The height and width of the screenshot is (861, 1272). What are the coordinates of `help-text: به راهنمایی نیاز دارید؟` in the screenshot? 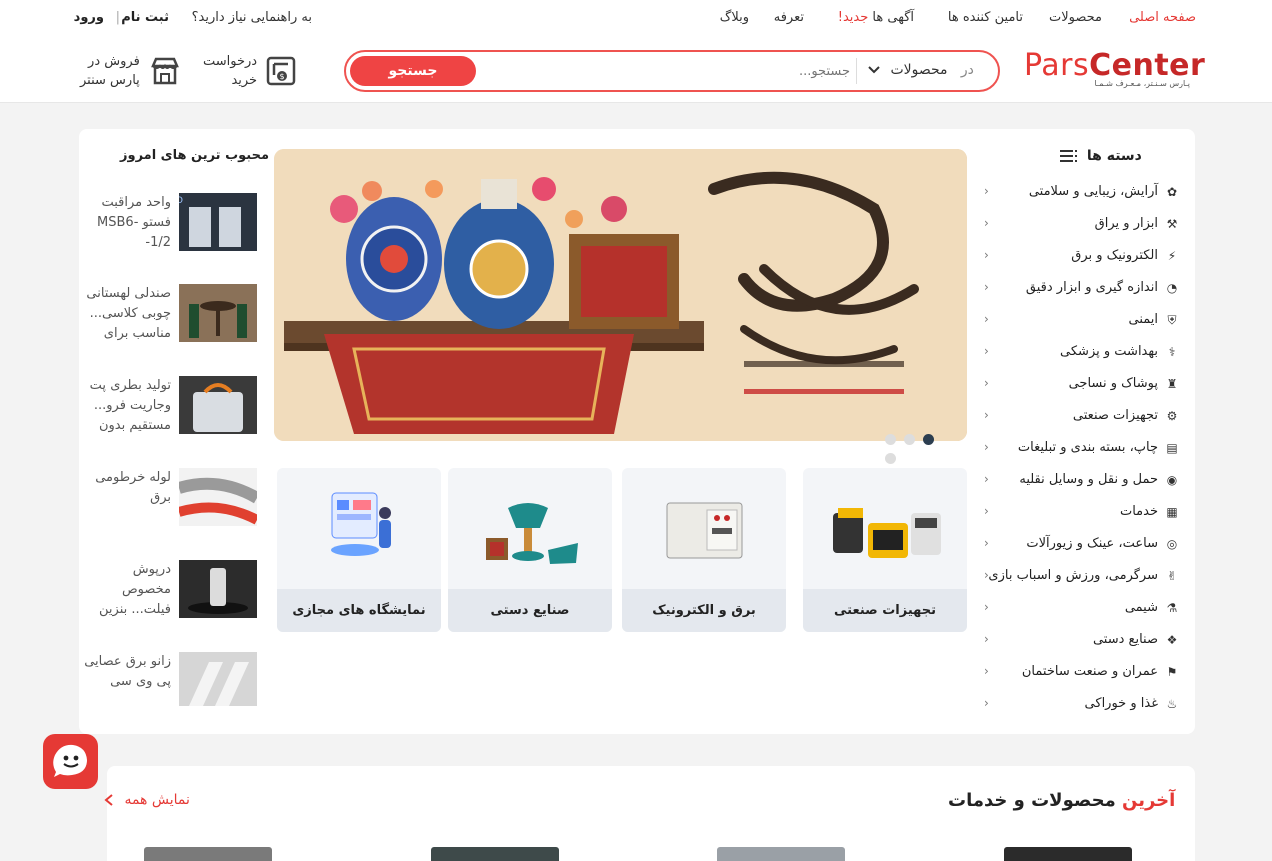 It's located at (252, 17).